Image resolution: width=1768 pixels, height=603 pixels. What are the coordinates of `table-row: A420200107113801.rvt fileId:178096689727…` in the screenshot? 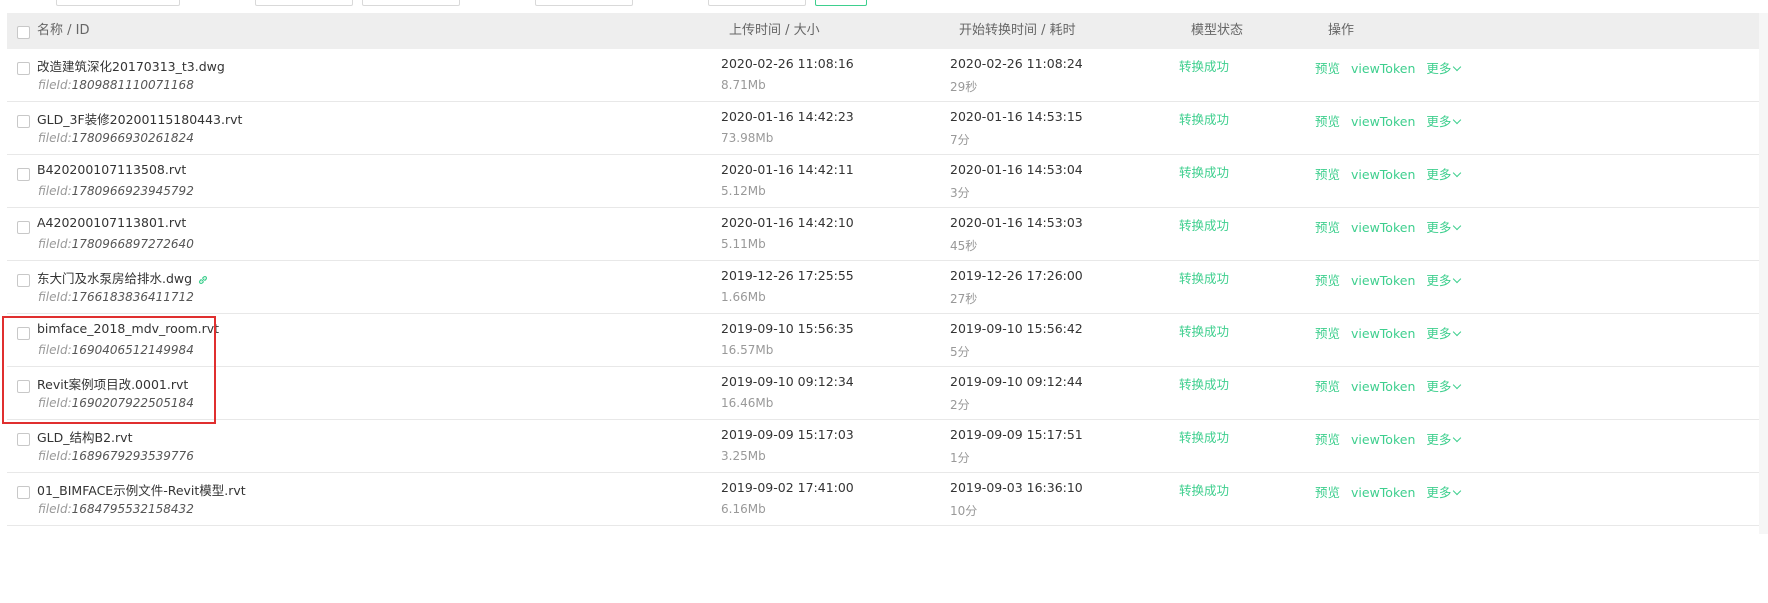 It's located at (887, 234).